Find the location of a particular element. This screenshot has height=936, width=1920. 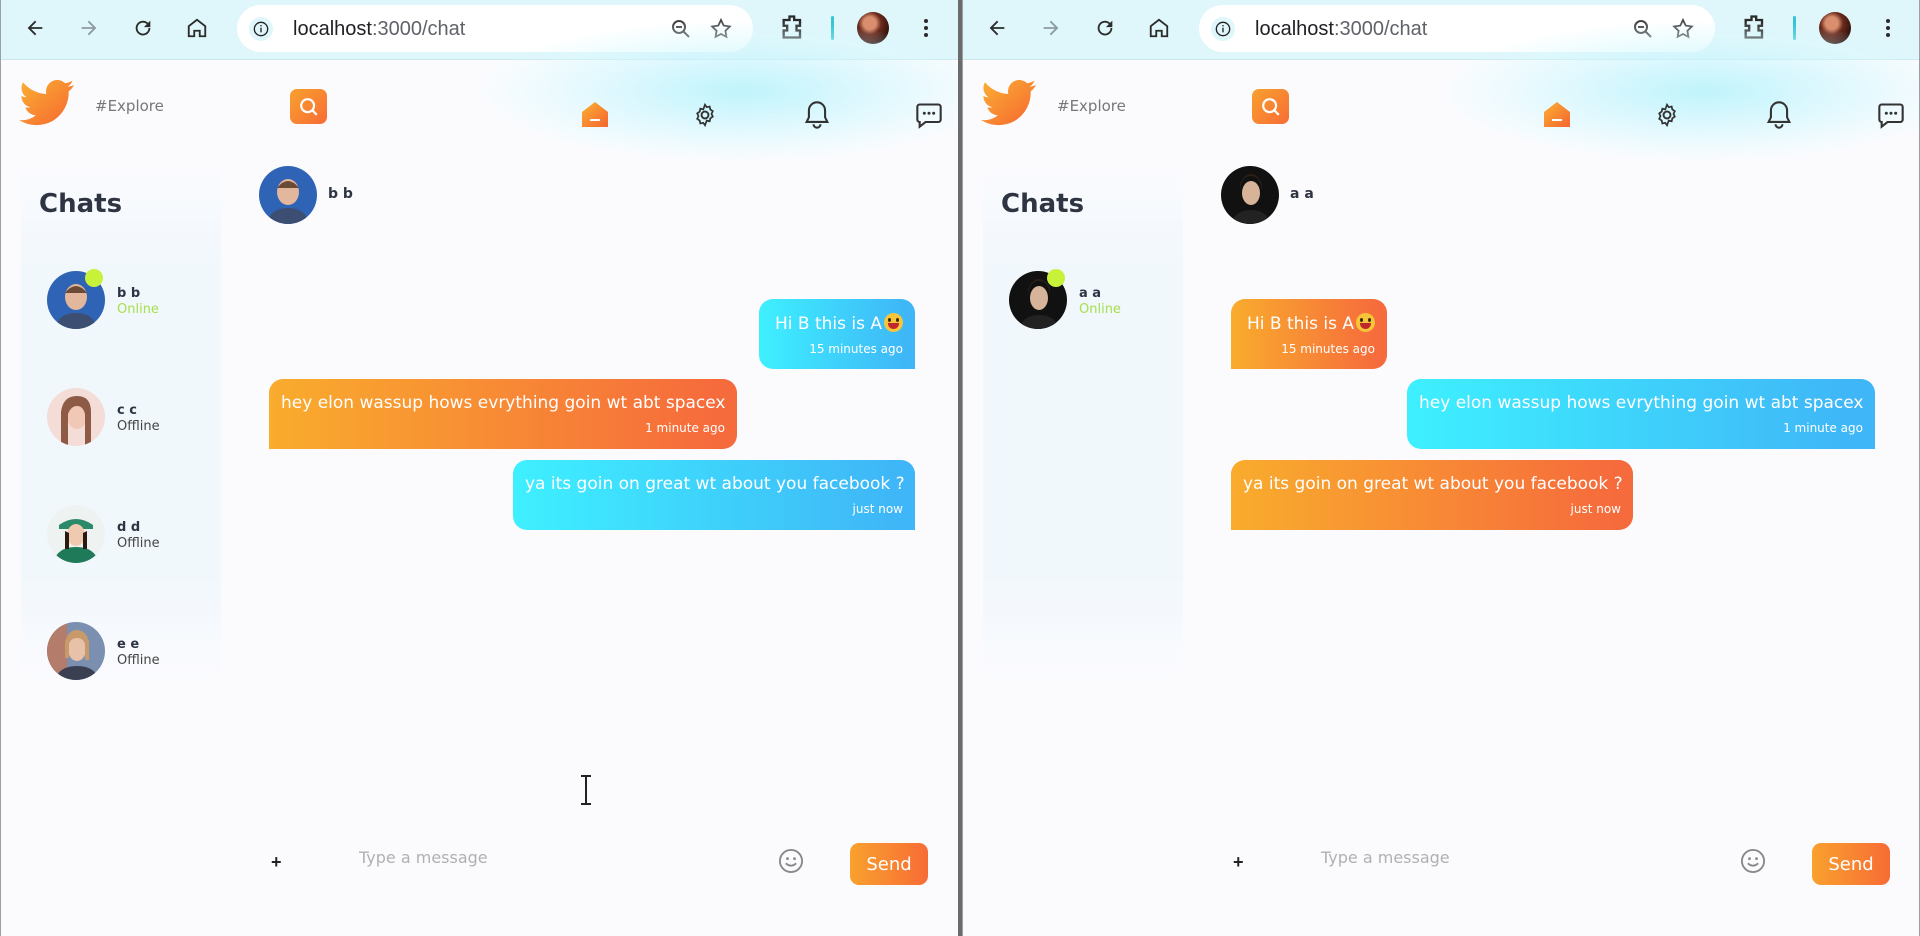

contact-name: e e is located at coordinates (128, 644).